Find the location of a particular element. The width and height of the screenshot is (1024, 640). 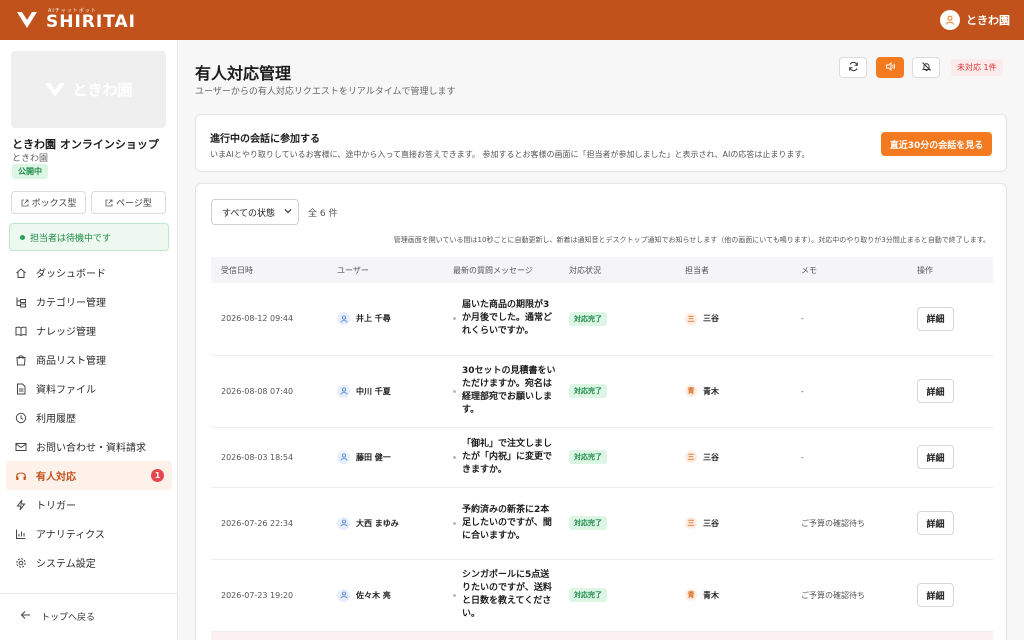

lightning-icon is located at coordinates (21, 505).